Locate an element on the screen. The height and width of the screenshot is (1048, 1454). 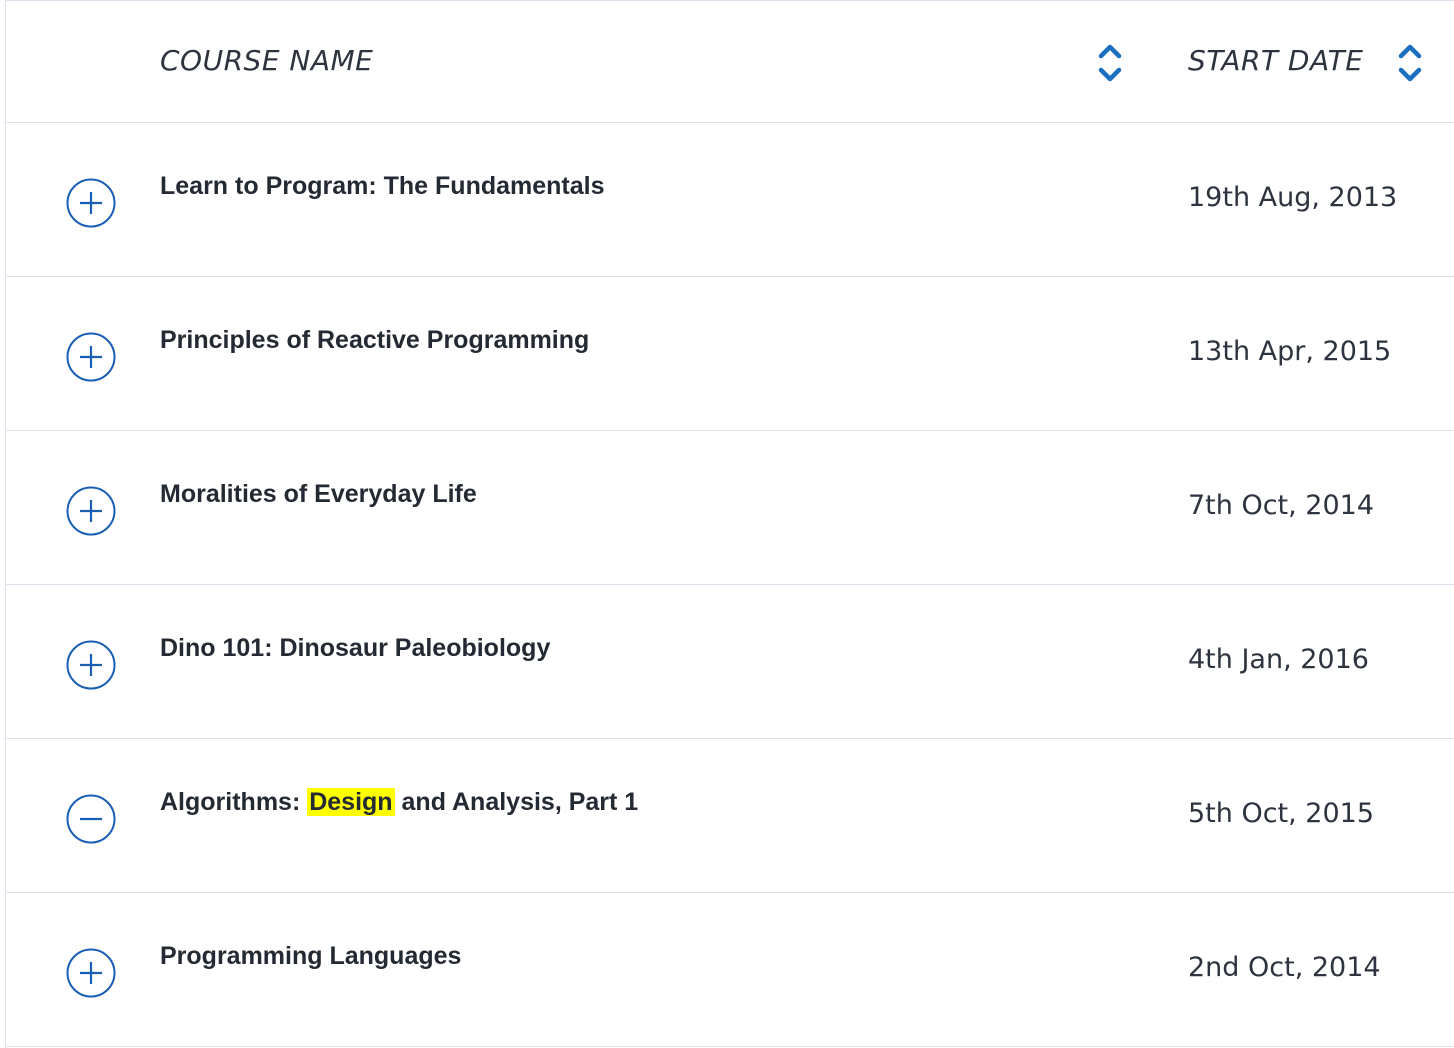
course-name-link: Learn to Program: The Fundamentals is located at coordinates (382, 186).